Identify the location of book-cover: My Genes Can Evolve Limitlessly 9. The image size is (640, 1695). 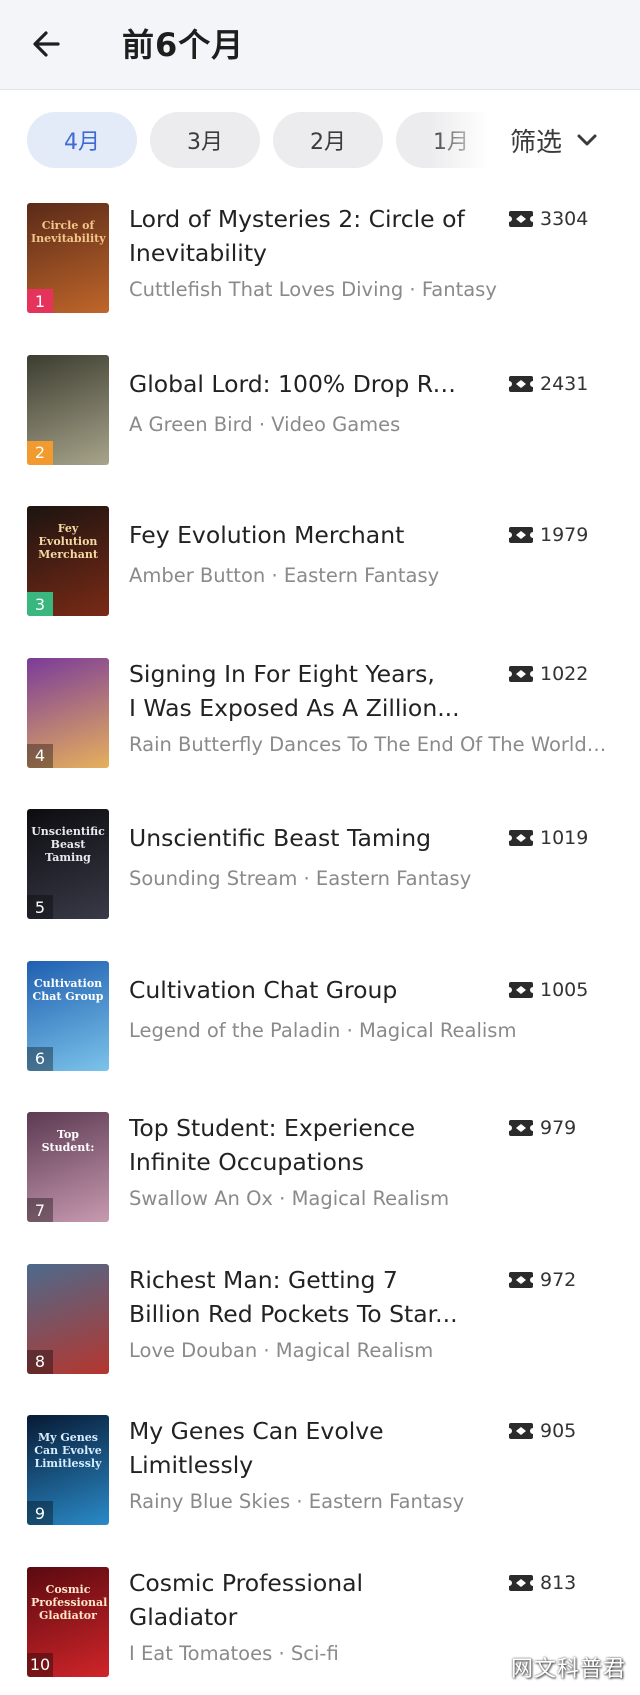
(68, 1470).